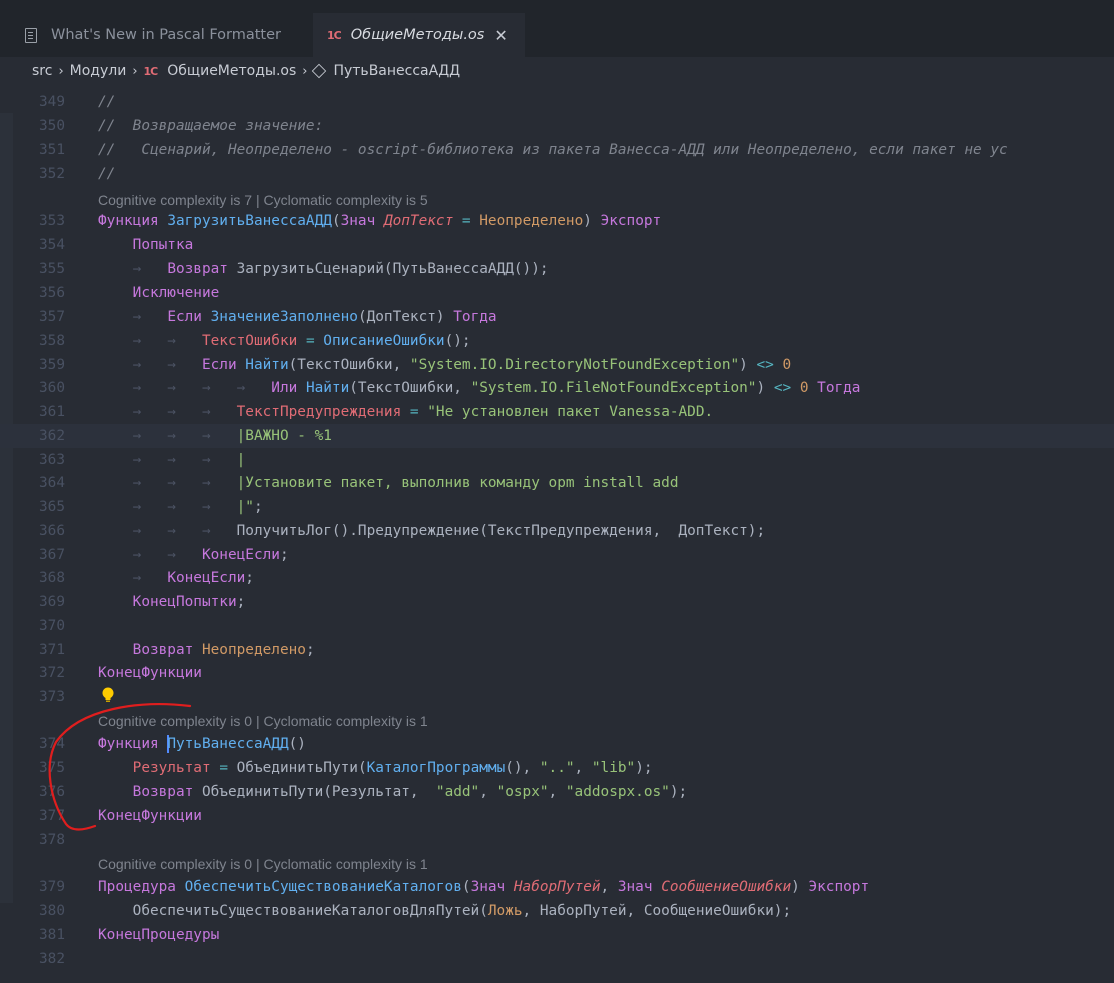  Describe the element at coordinates (557, 602) in the screenshot. I see `code-line: 369 КонецПопытки;` at that location.